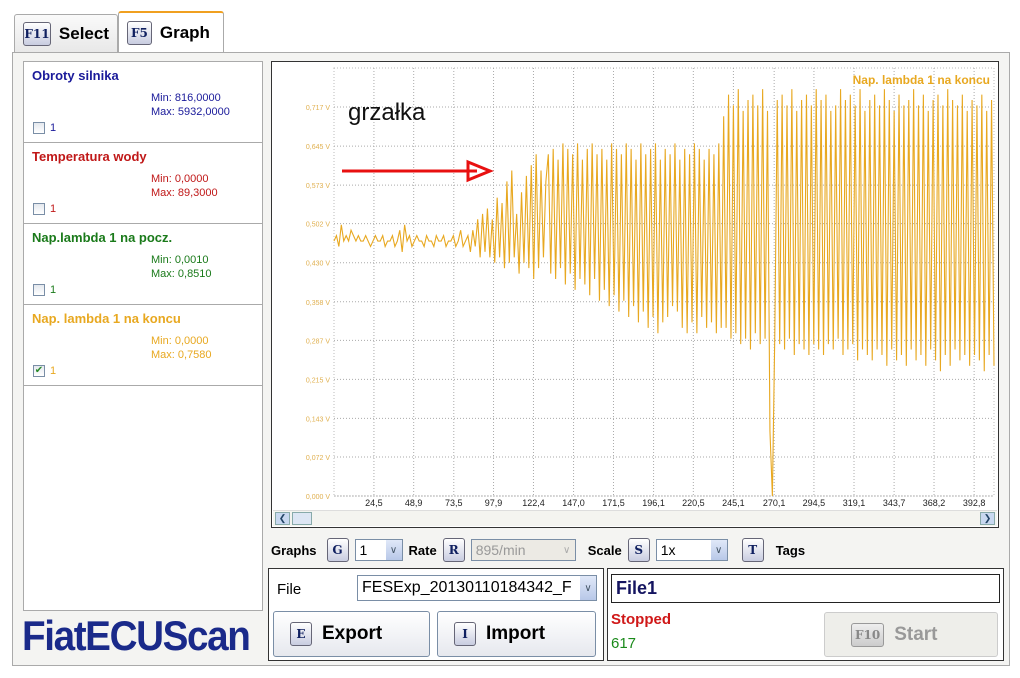  What do you see at coordinates (868, 634) in the screenshot?
I see `start-key: F10` at bounding box center [868, 634].